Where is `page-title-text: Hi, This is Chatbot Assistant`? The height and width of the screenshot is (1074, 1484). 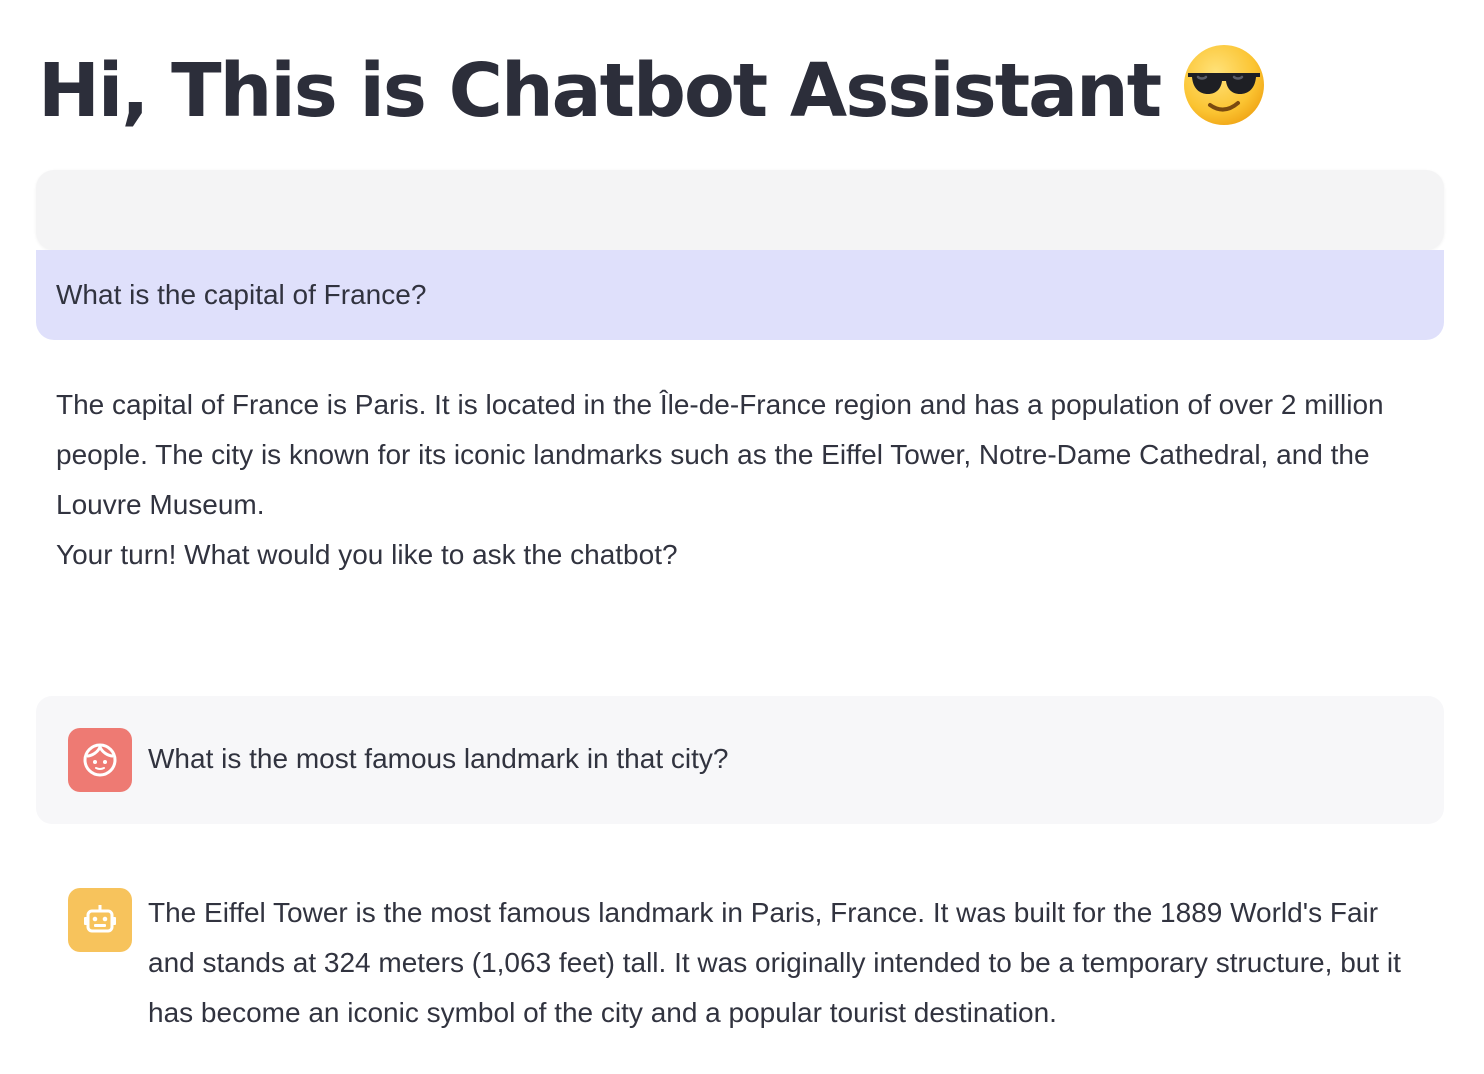 page-title-text: Hi, This is Chatbot Assistant is located at coordinates (600, 91).